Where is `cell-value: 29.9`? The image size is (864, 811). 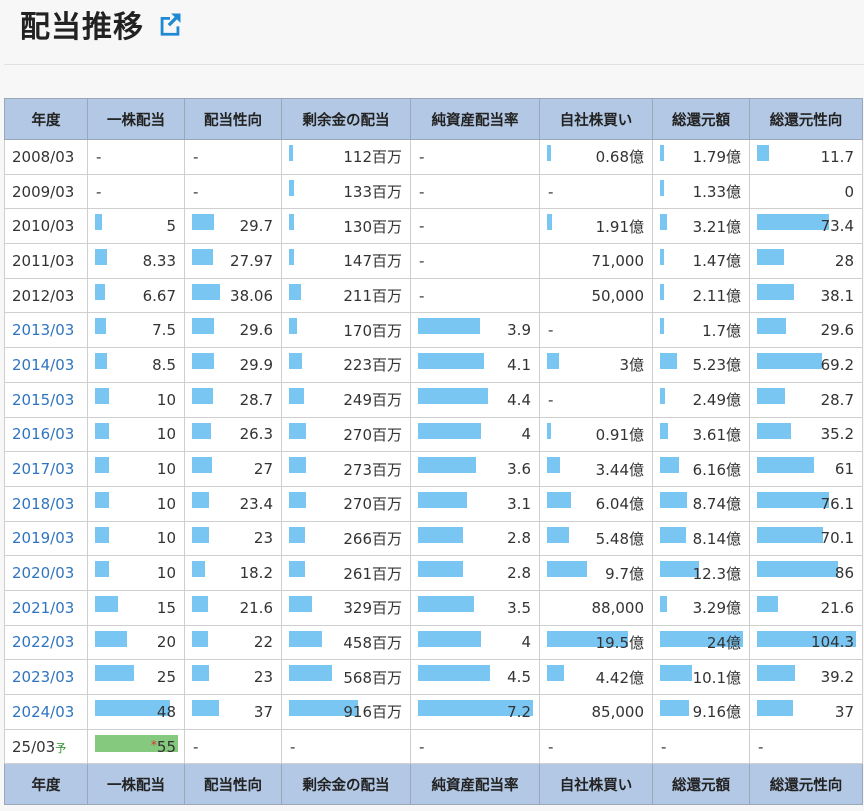 cell-value: 29.9 is located at coordinates (256, 364).